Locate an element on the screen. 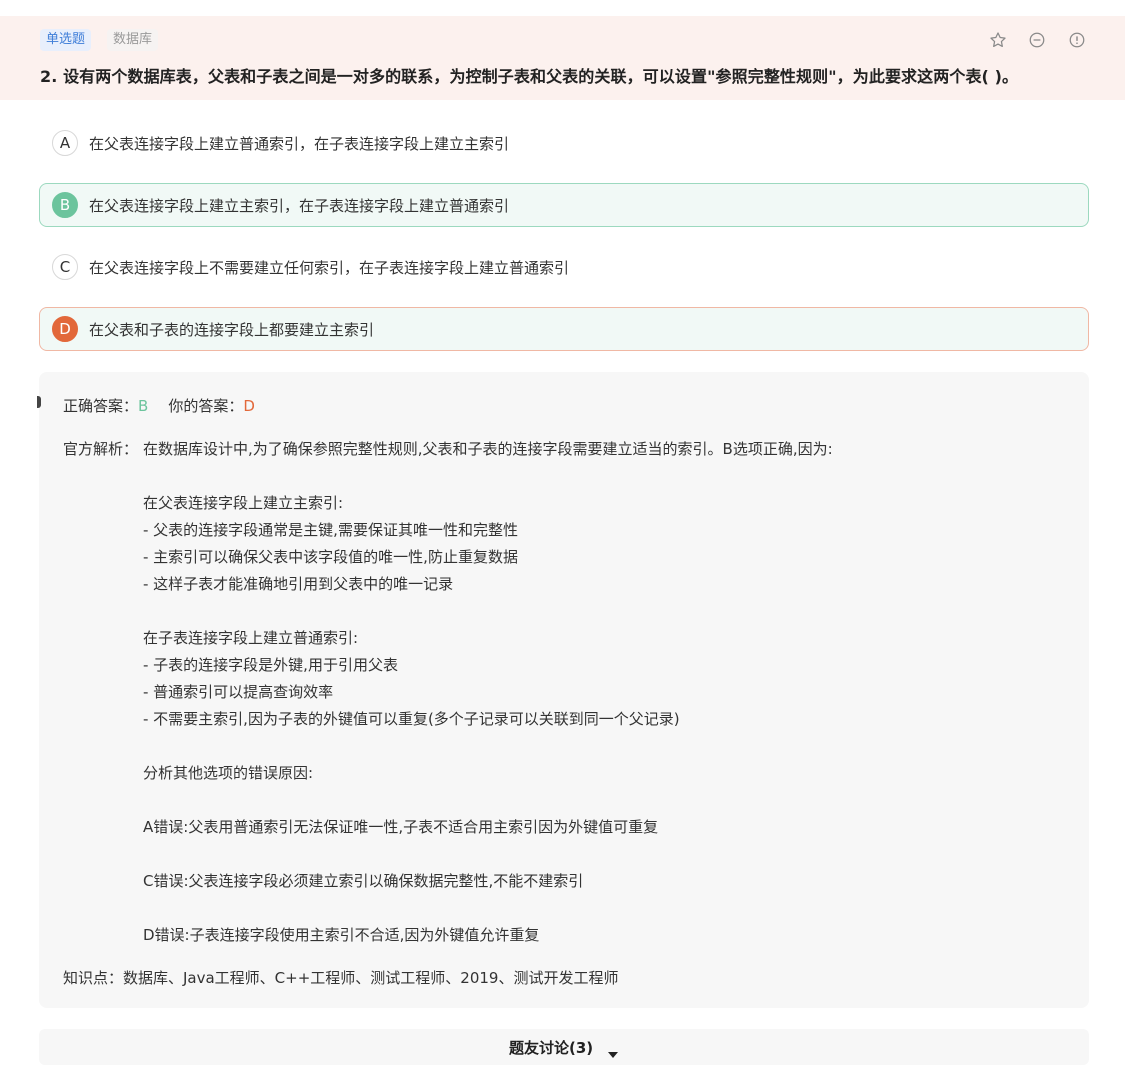 The height and width of the screenshot is (1074, 1125). explanation-line: 在子表连接字段上建立普通索引: is located at coordinates (251, 638).